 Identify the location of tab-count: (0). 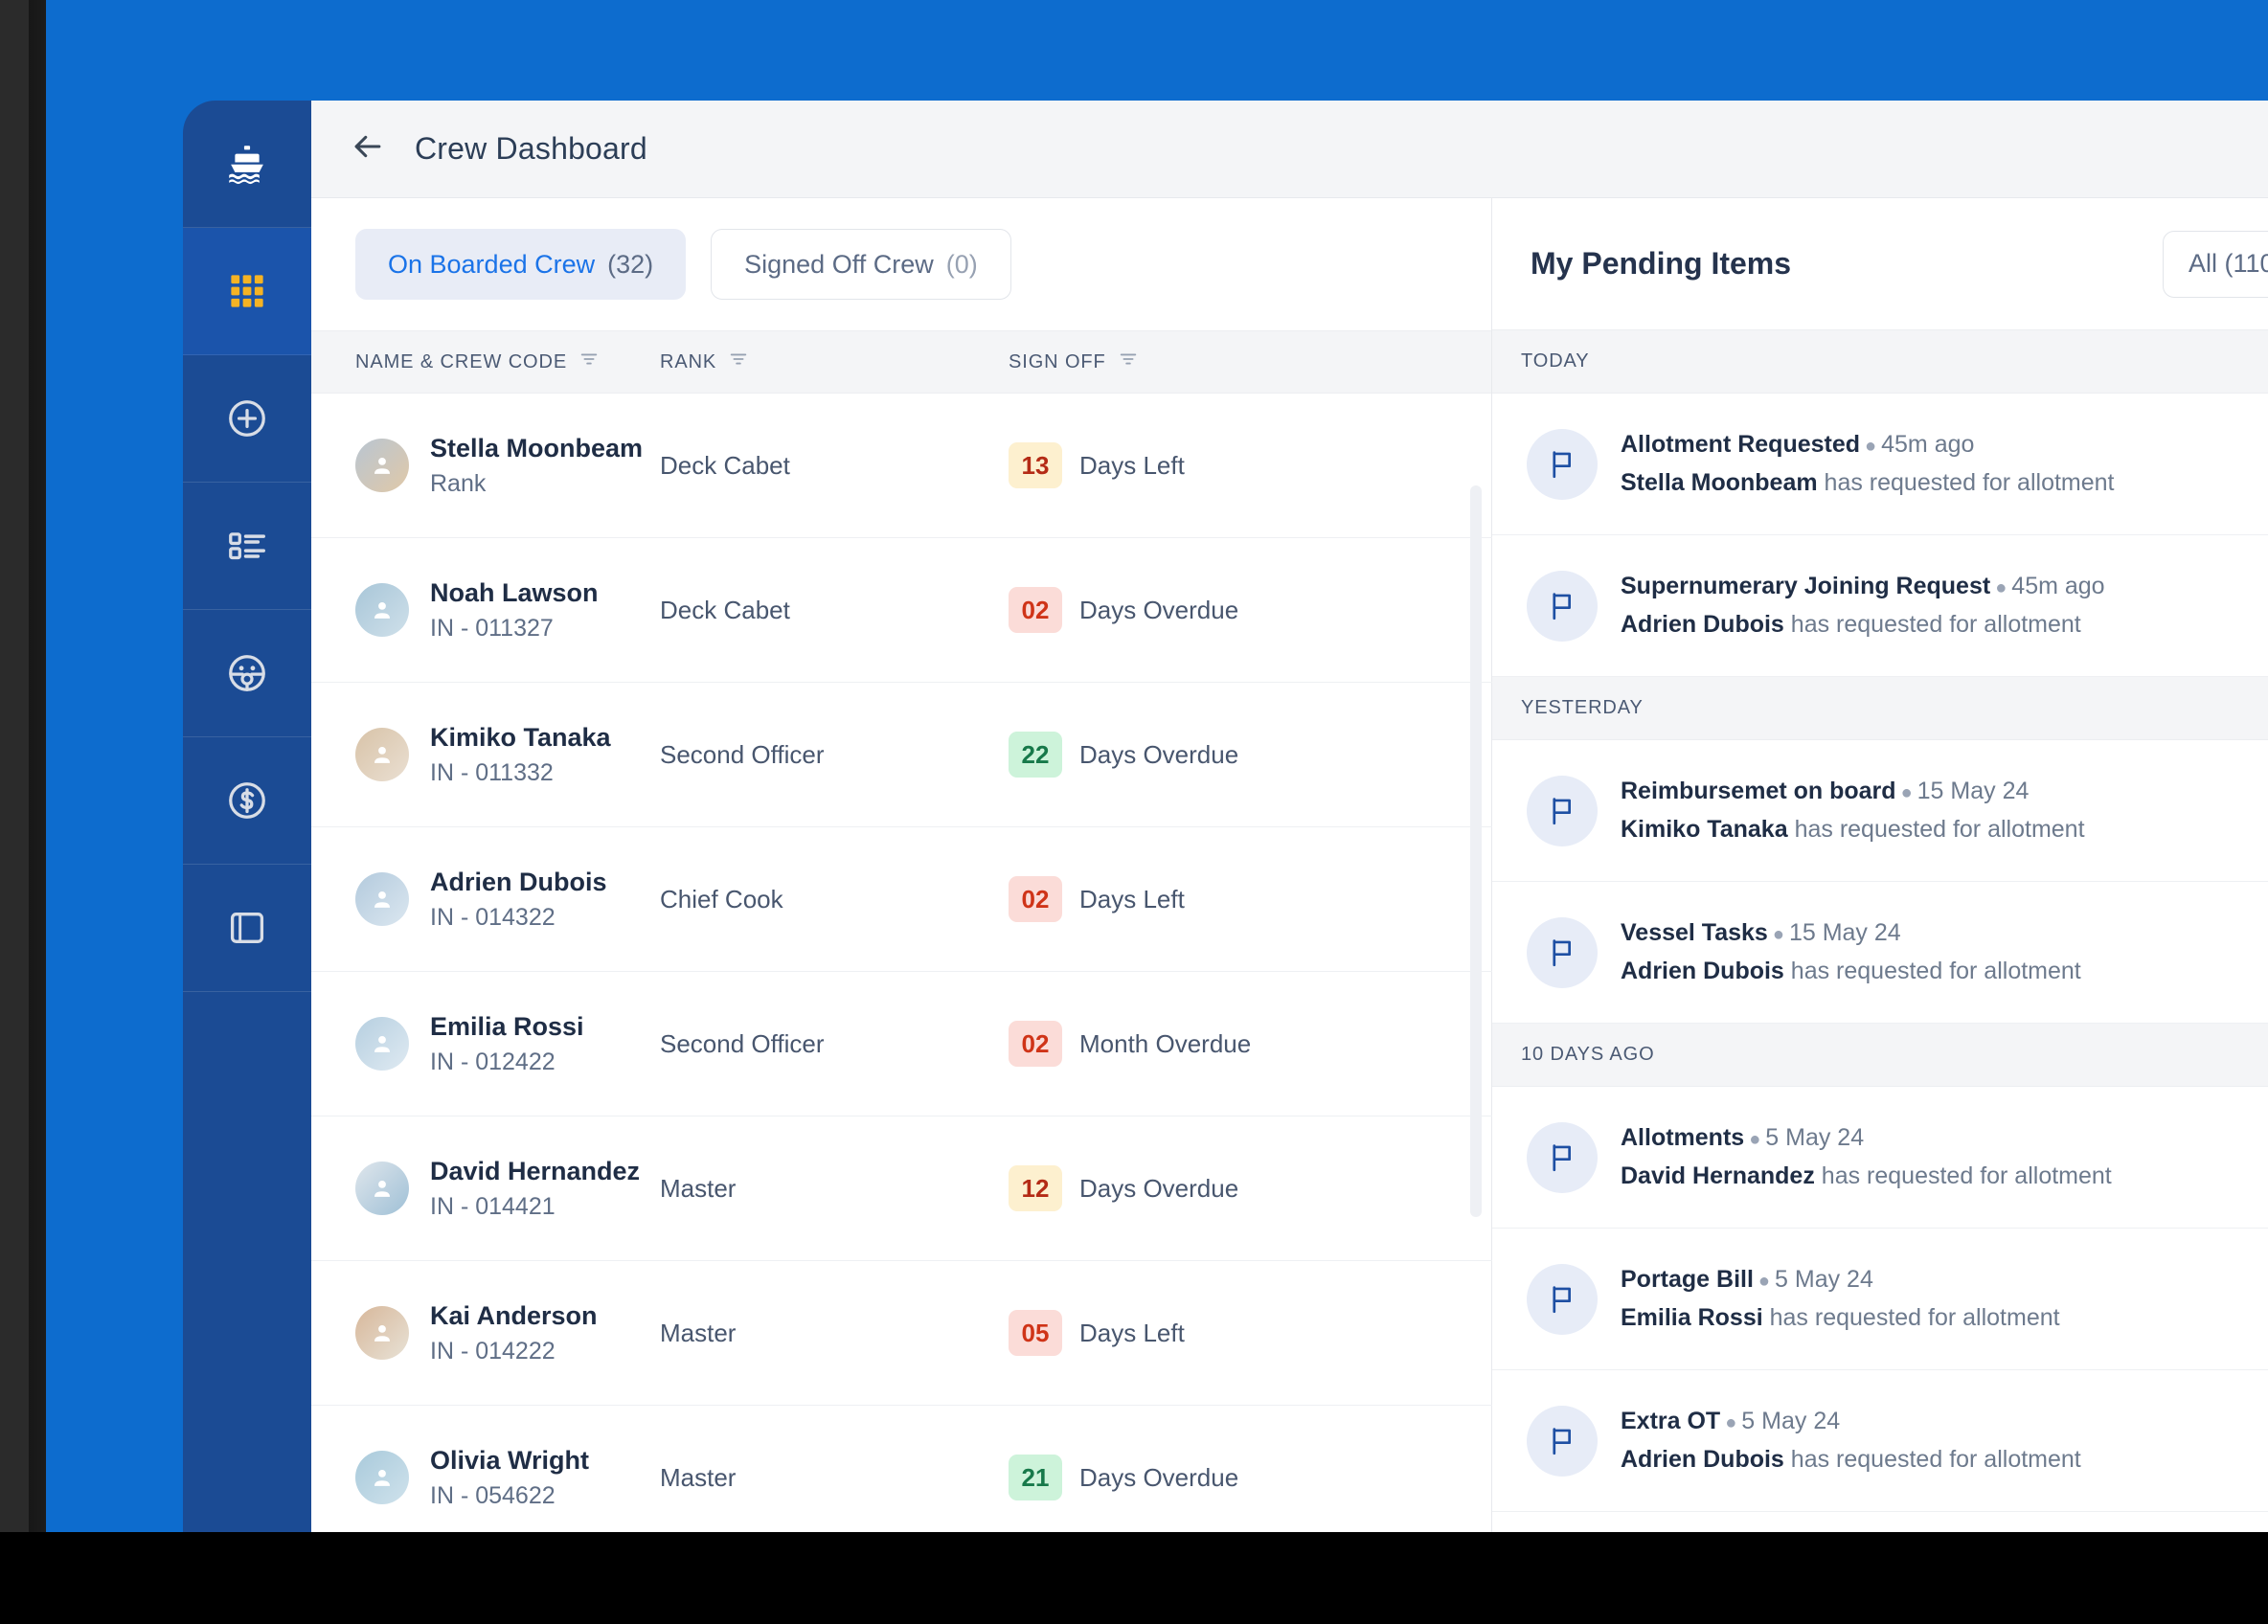
(961, 264).